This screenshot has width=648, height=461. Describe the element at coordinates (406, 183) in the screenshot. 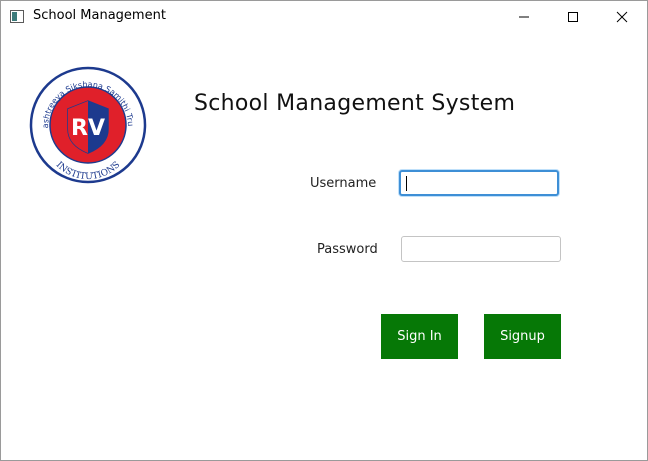

I see `text-caret` at that location.